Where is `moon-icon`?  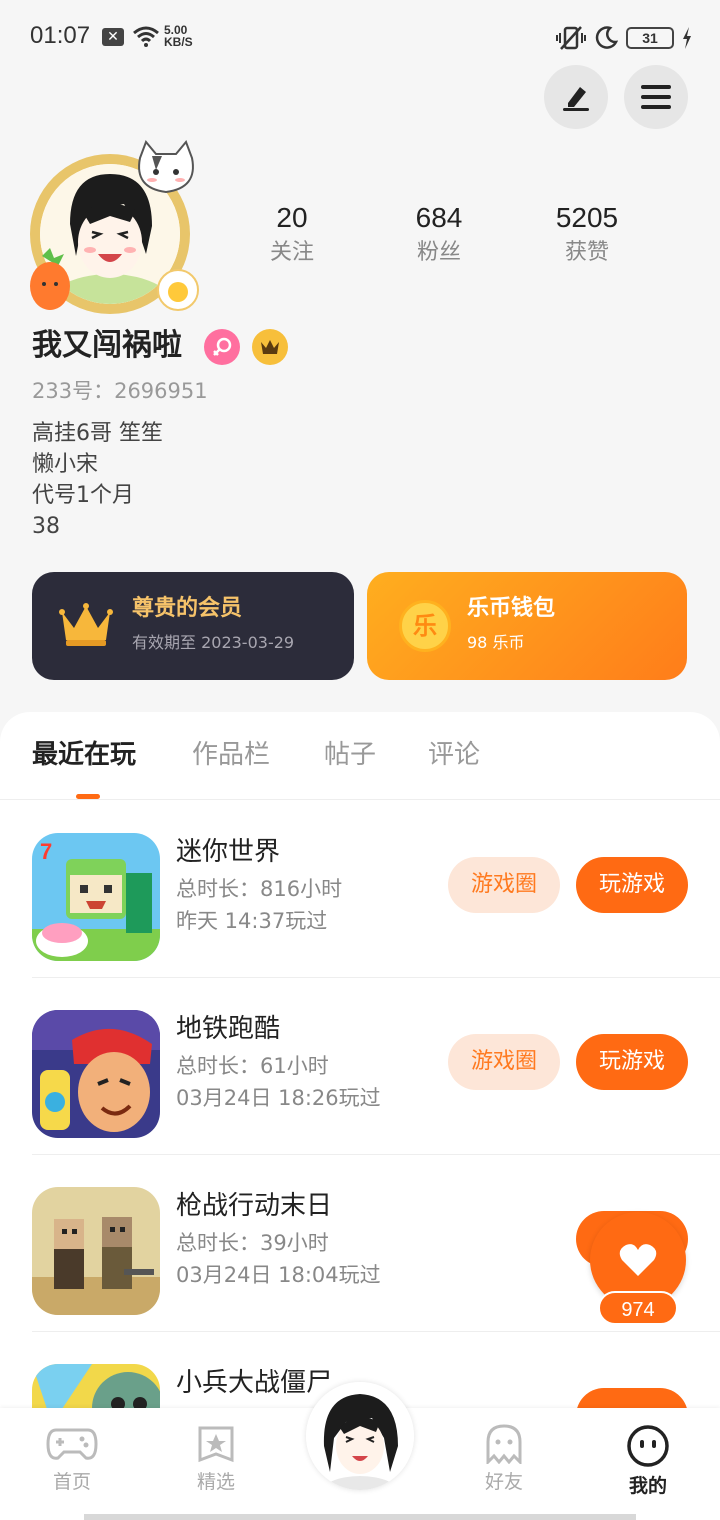 moon-icon is located at coordinates (606, 37).